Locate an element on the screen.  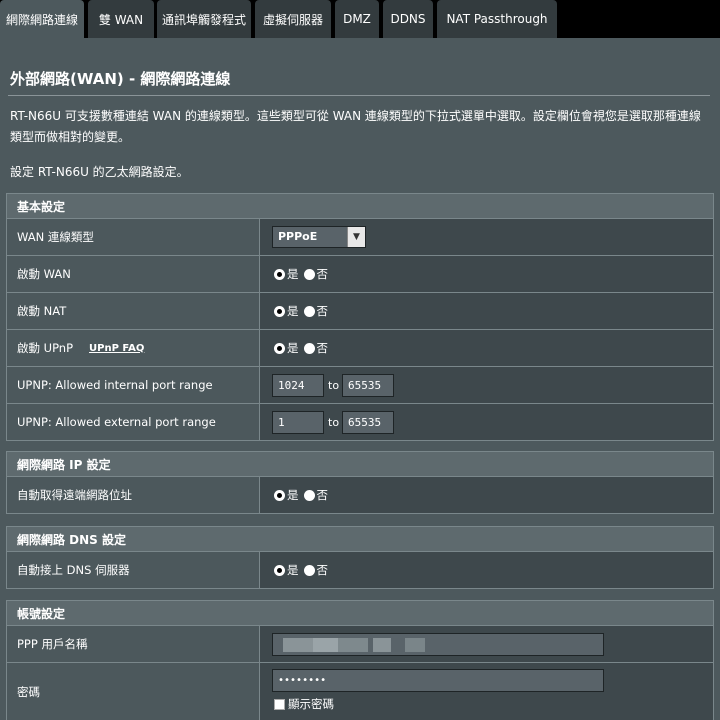
auto-ip-label: 自動取得遠端網路位址 is located at coordinates (133, 495).